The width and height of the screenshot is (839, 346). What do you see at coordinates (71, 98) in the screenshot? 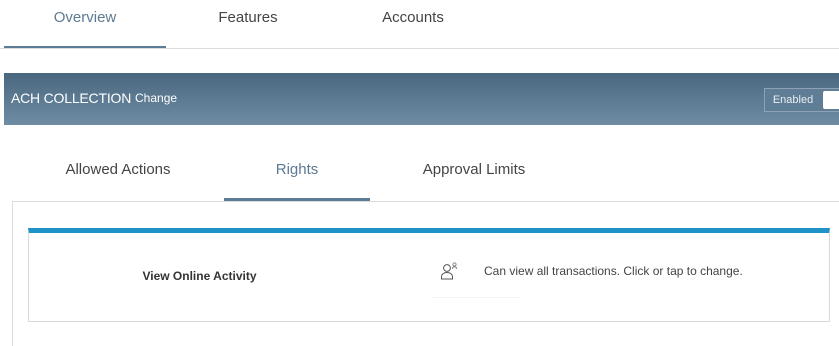
I see `service-name: ACH COLLECTION` at bounding box center [71, 98].